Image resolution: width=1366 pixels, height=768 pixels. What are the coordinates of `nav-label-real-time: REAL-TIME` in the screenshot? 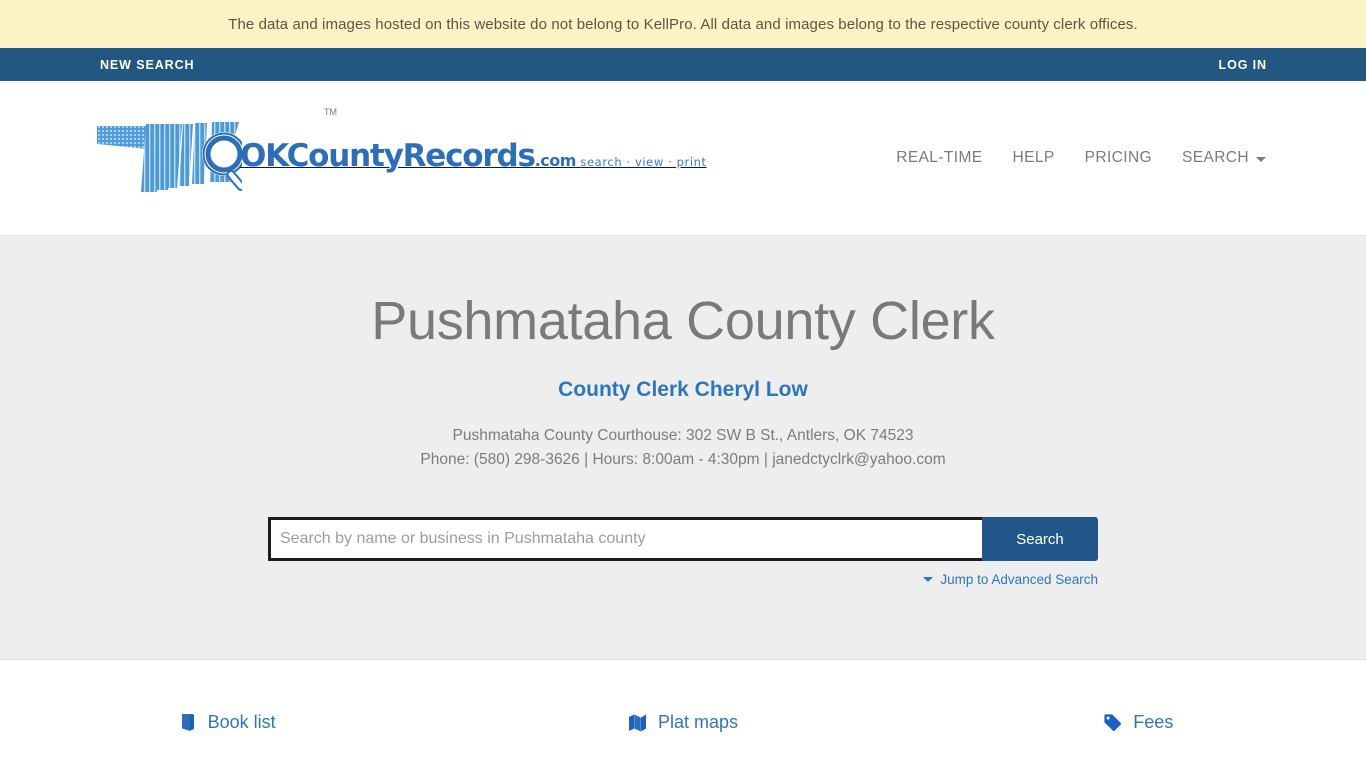 It's located at (939, 157).